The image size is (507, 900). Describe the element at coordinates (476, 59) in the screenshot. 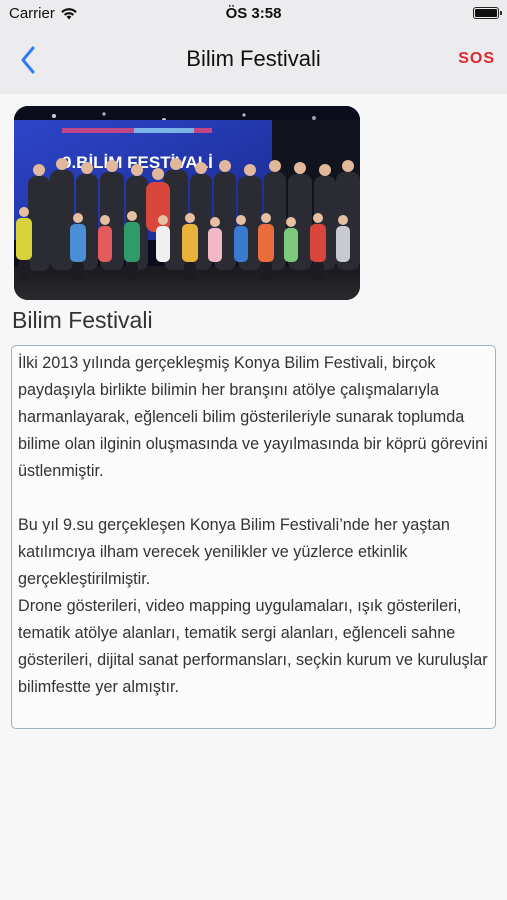

I see `sos-button: SOS` at that location.